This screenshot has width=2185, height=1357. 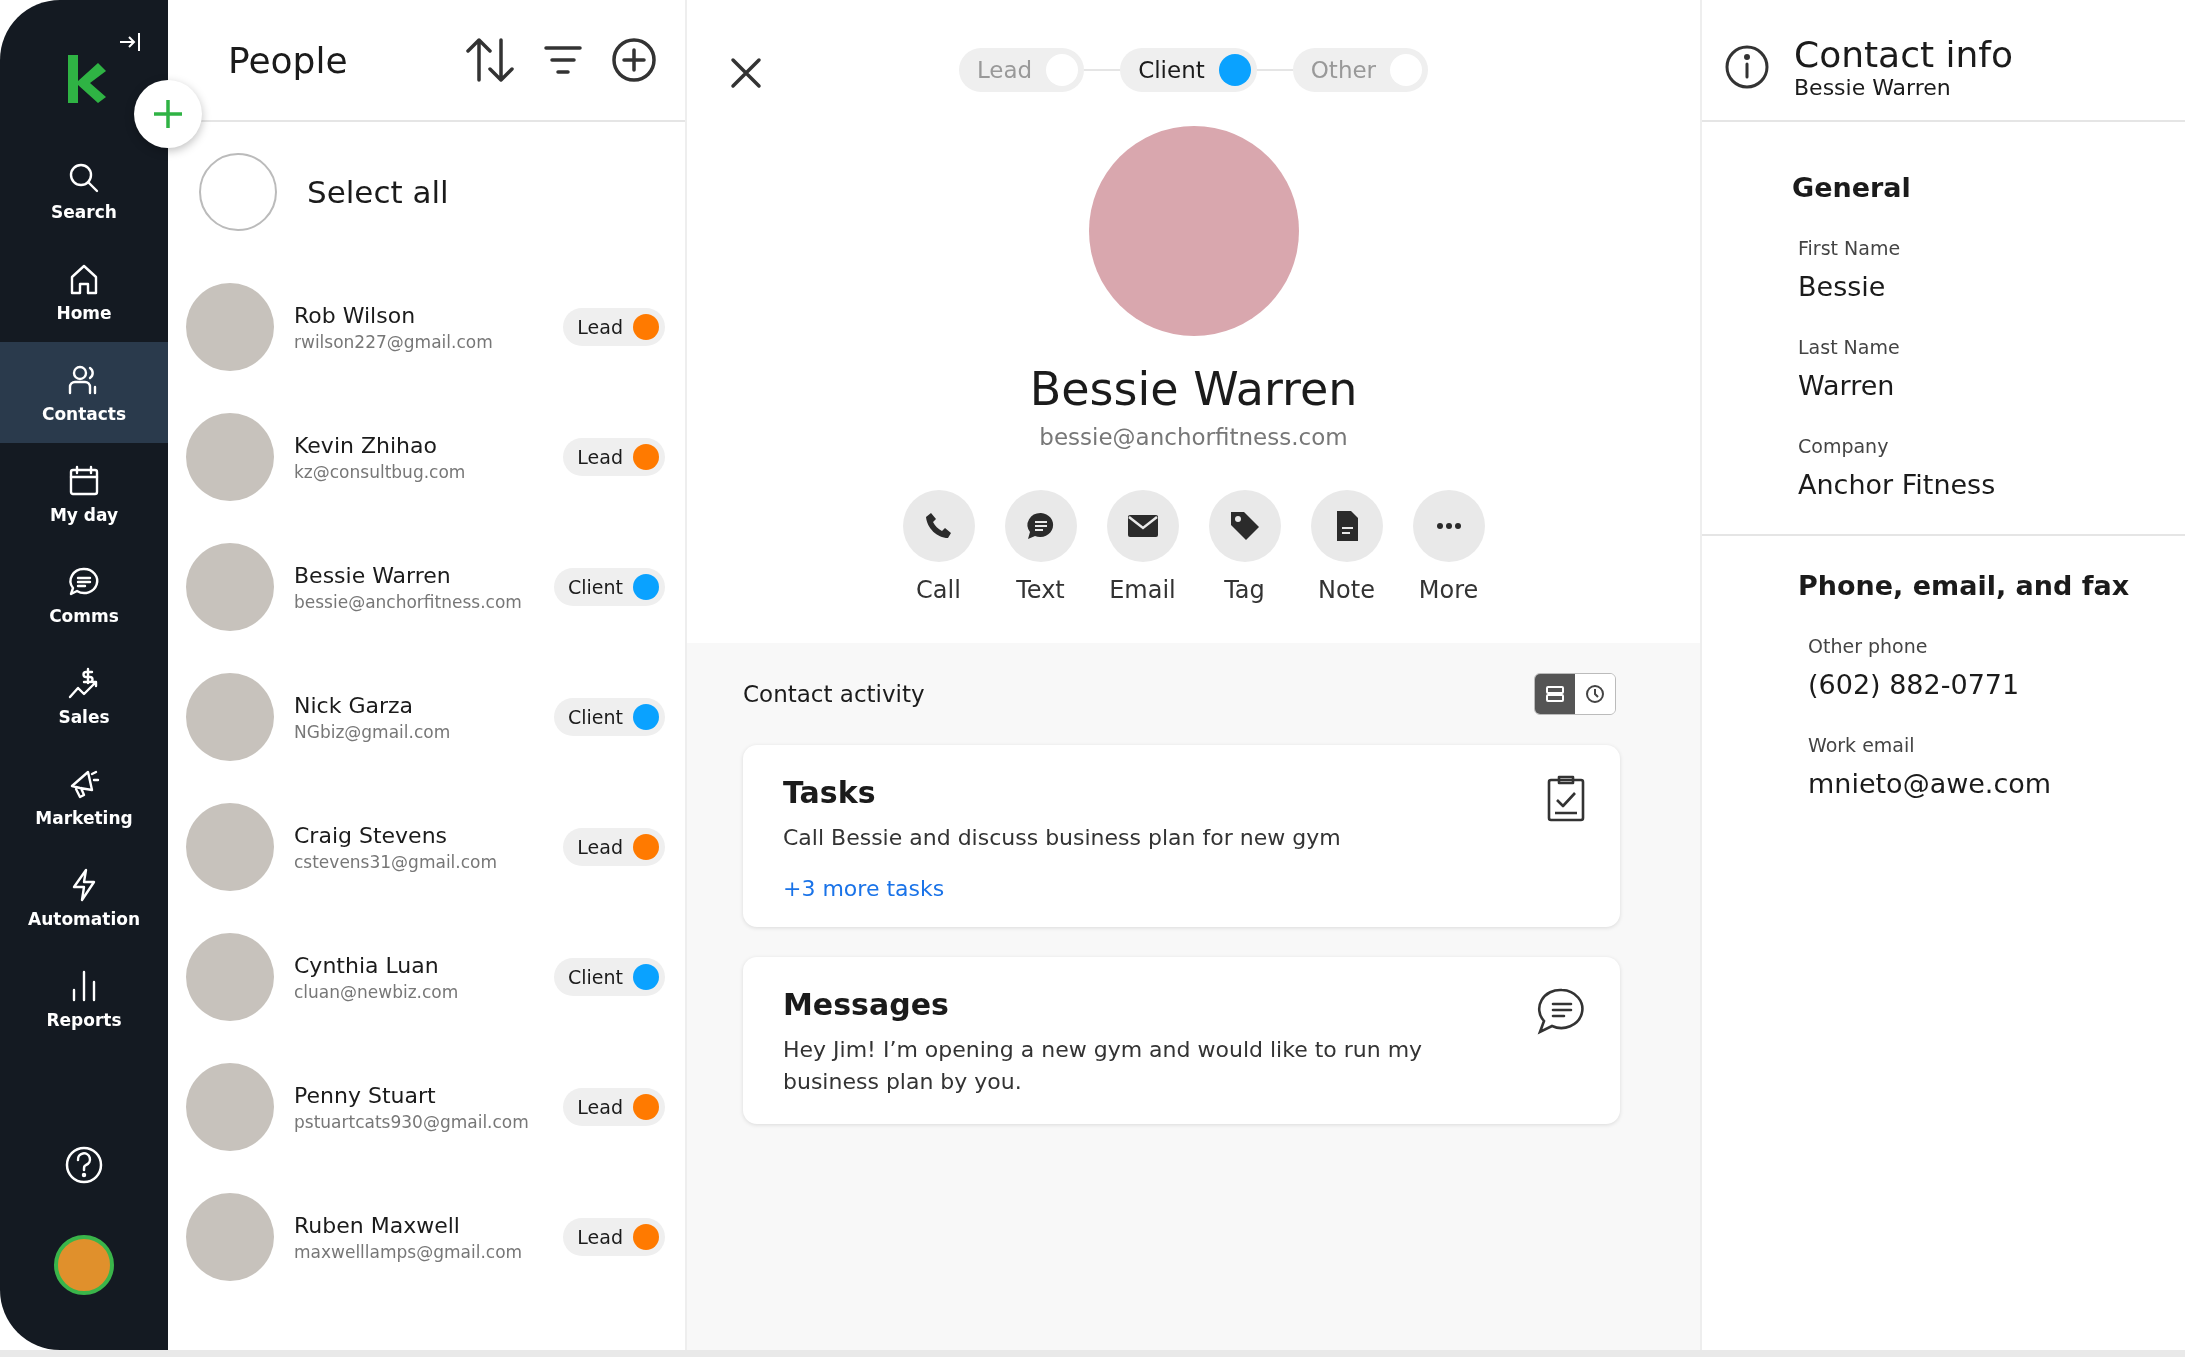 I want to click on field-label: Company, so click(x=1844, y=446).